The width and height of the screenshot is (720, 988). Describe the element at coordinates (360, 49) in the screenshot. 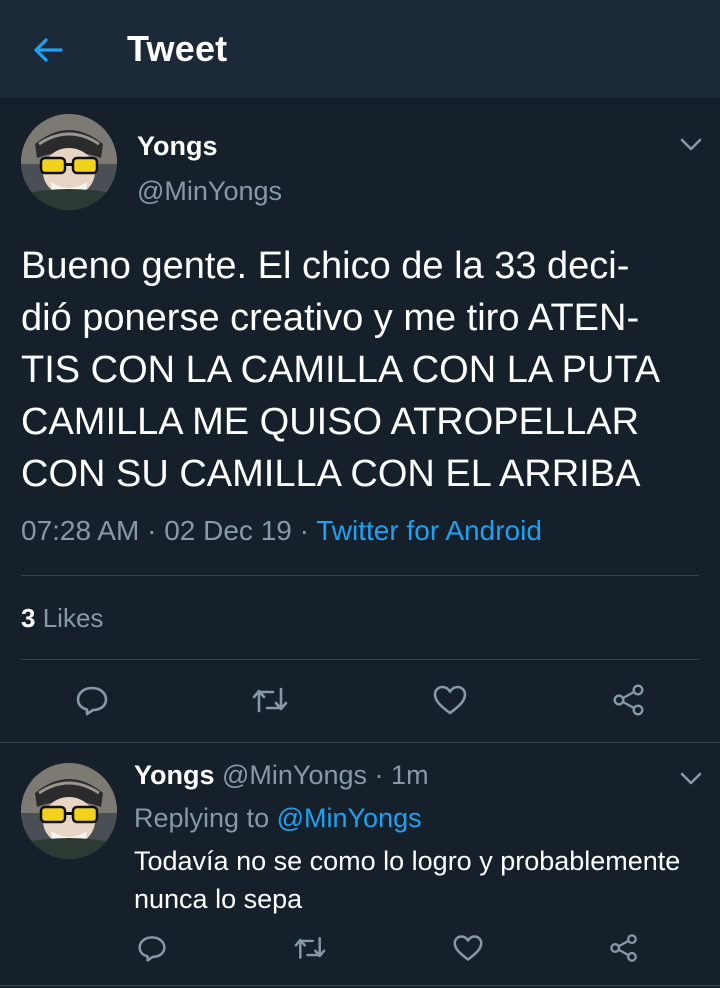

I see `top-app-bar: Tweet` at that location.